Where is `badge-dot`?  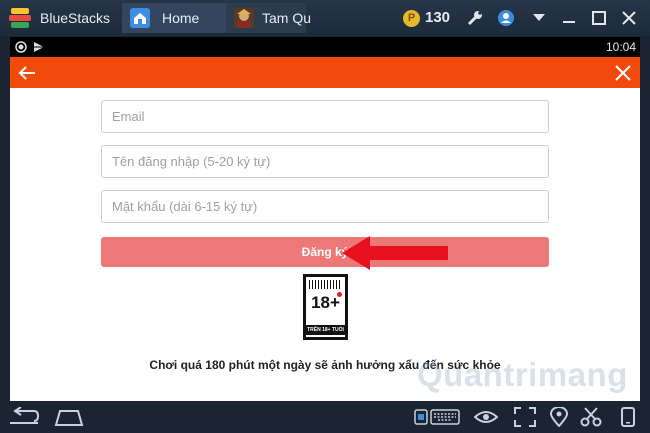 badge-dot is located at coordinates (339, 294).